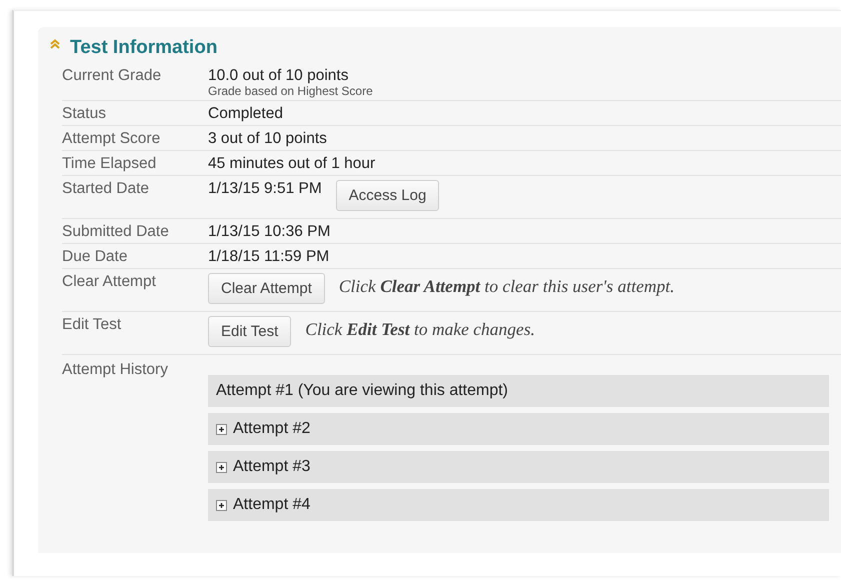 The width and height of the screenshot is (841, 584). I want to click on action-button: Access Log, so click(388, 195).